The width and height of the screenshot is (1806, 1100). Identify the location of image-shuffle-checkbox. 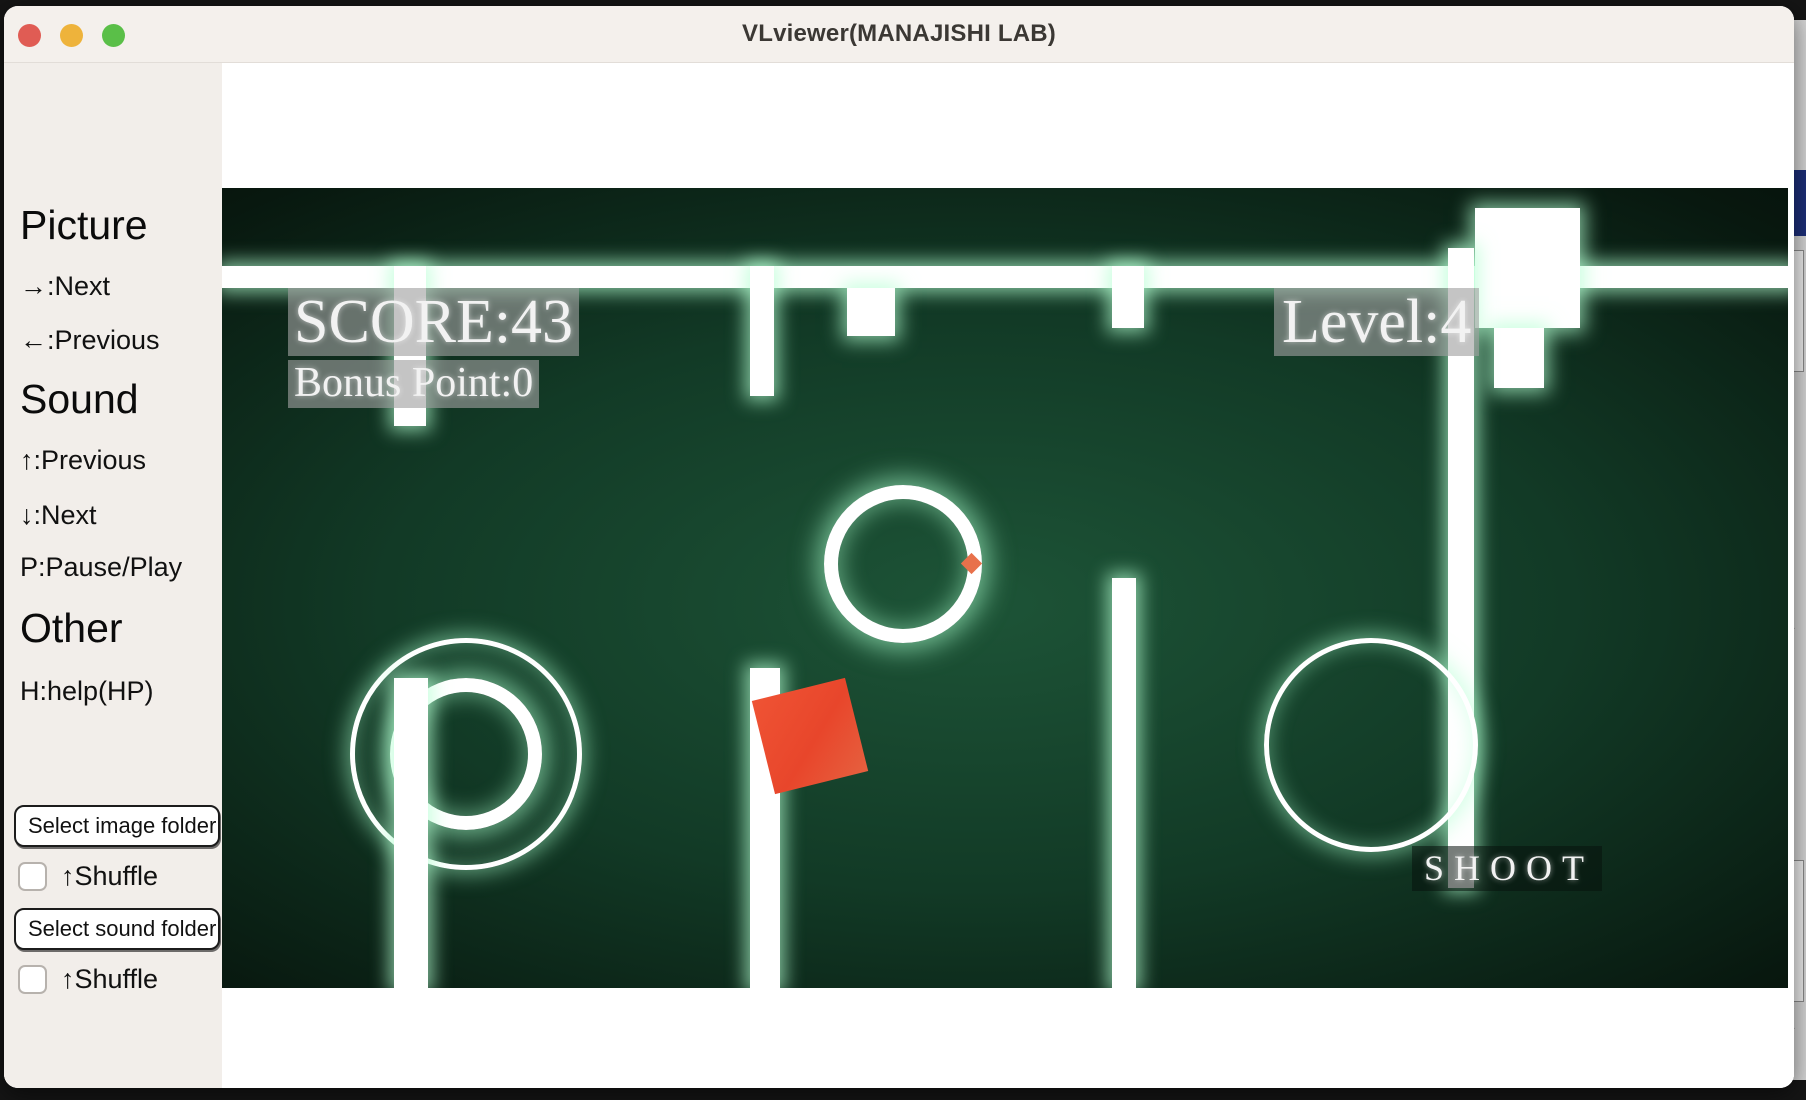
(32, 876).